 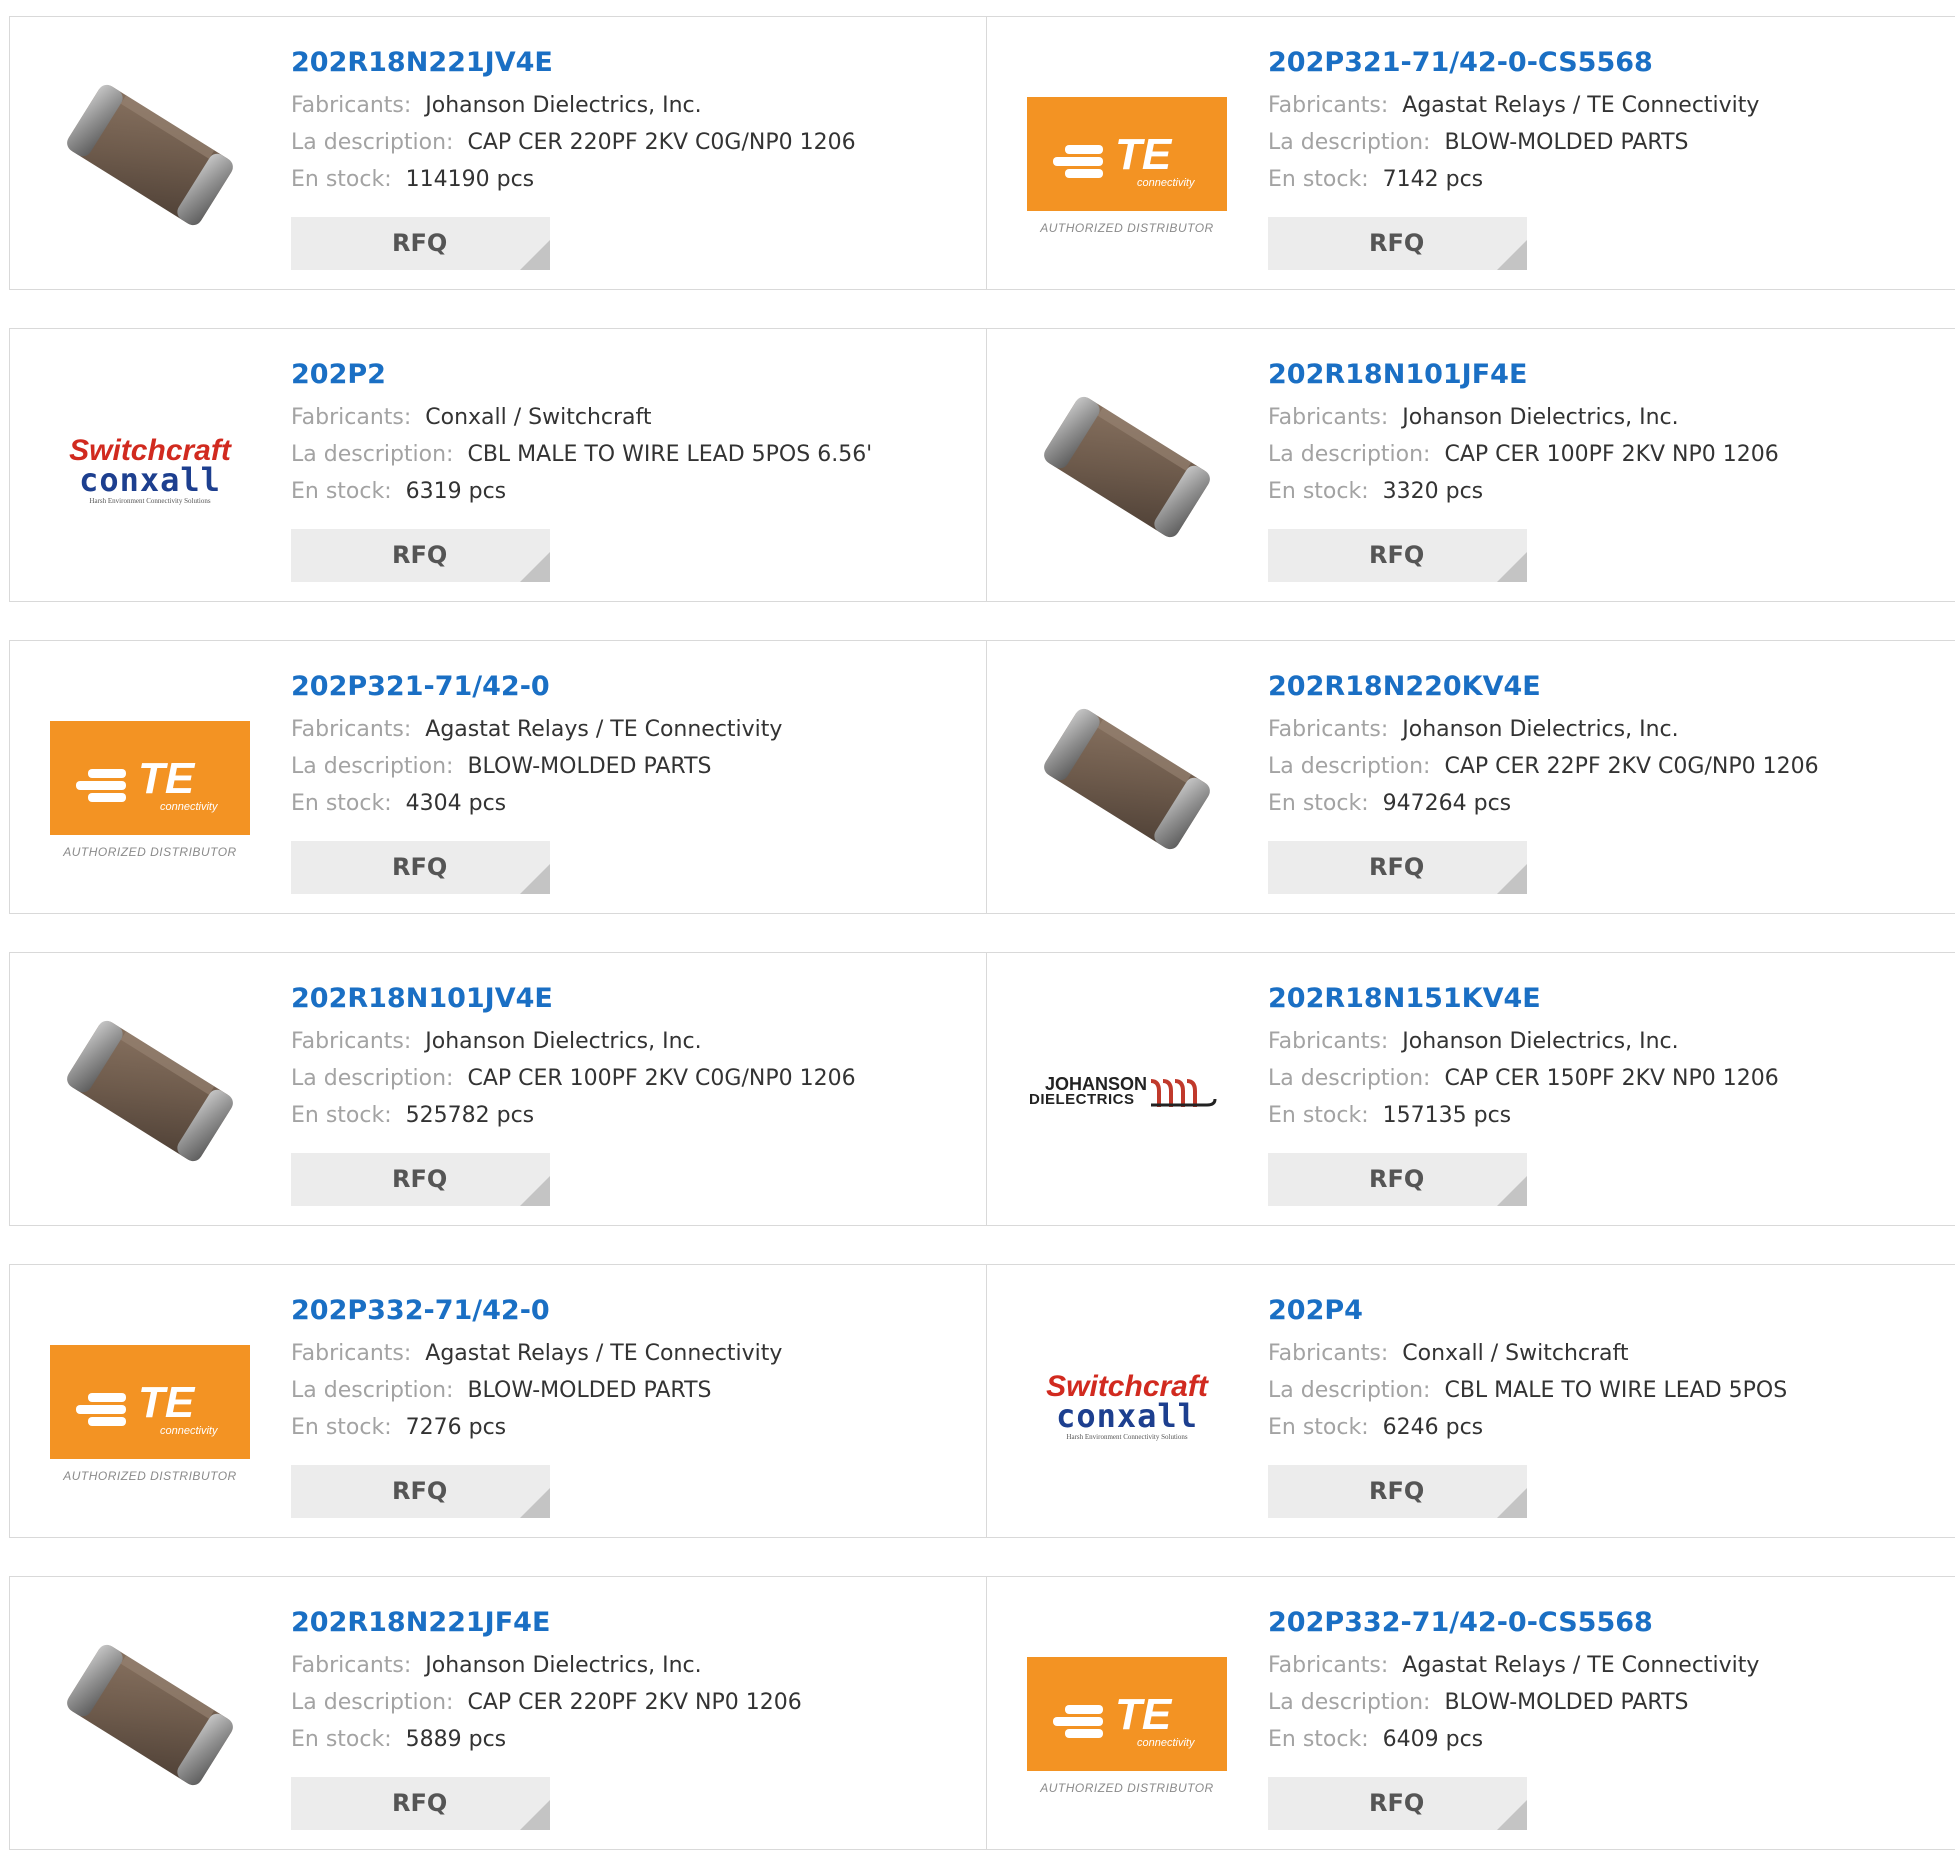 I want to click on conxall-tagline: Harsh Environment Connectivity Solutions, so click(x=1127, y=1437).